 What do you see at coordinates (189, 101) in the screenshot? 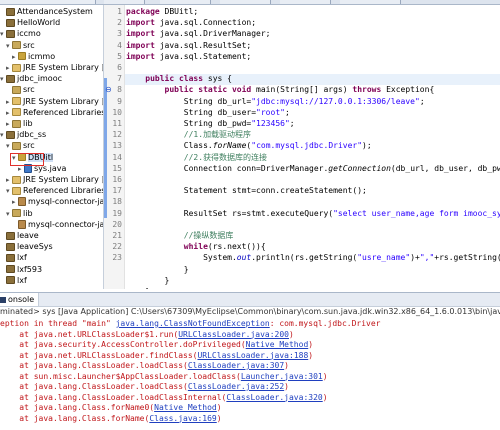
I see `code-token: String db_url=` at bounding box center [189, 101].